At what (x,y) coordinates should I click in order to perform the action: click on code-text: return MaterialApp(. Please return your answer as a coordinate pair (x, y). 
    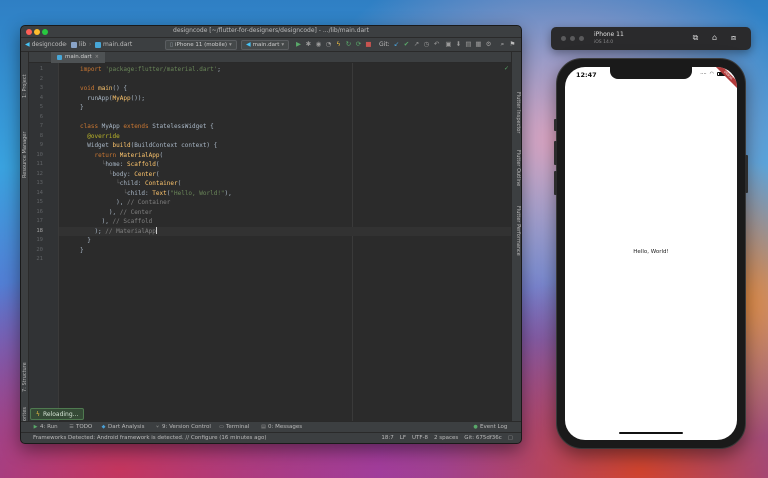
    Looking at the image, I should click on (129, 155).